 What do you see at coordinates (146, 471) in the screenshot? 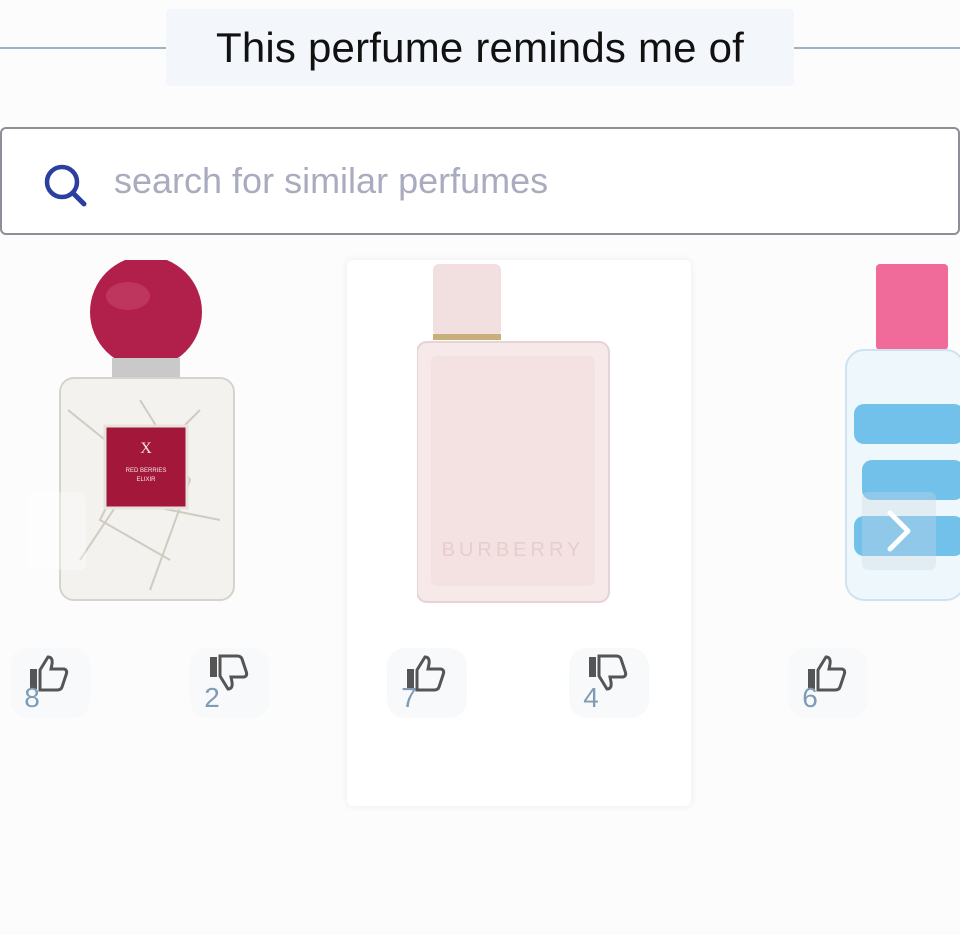
I see `bottle-label-line: RED BERRIES` at bounding box center [146, 471].